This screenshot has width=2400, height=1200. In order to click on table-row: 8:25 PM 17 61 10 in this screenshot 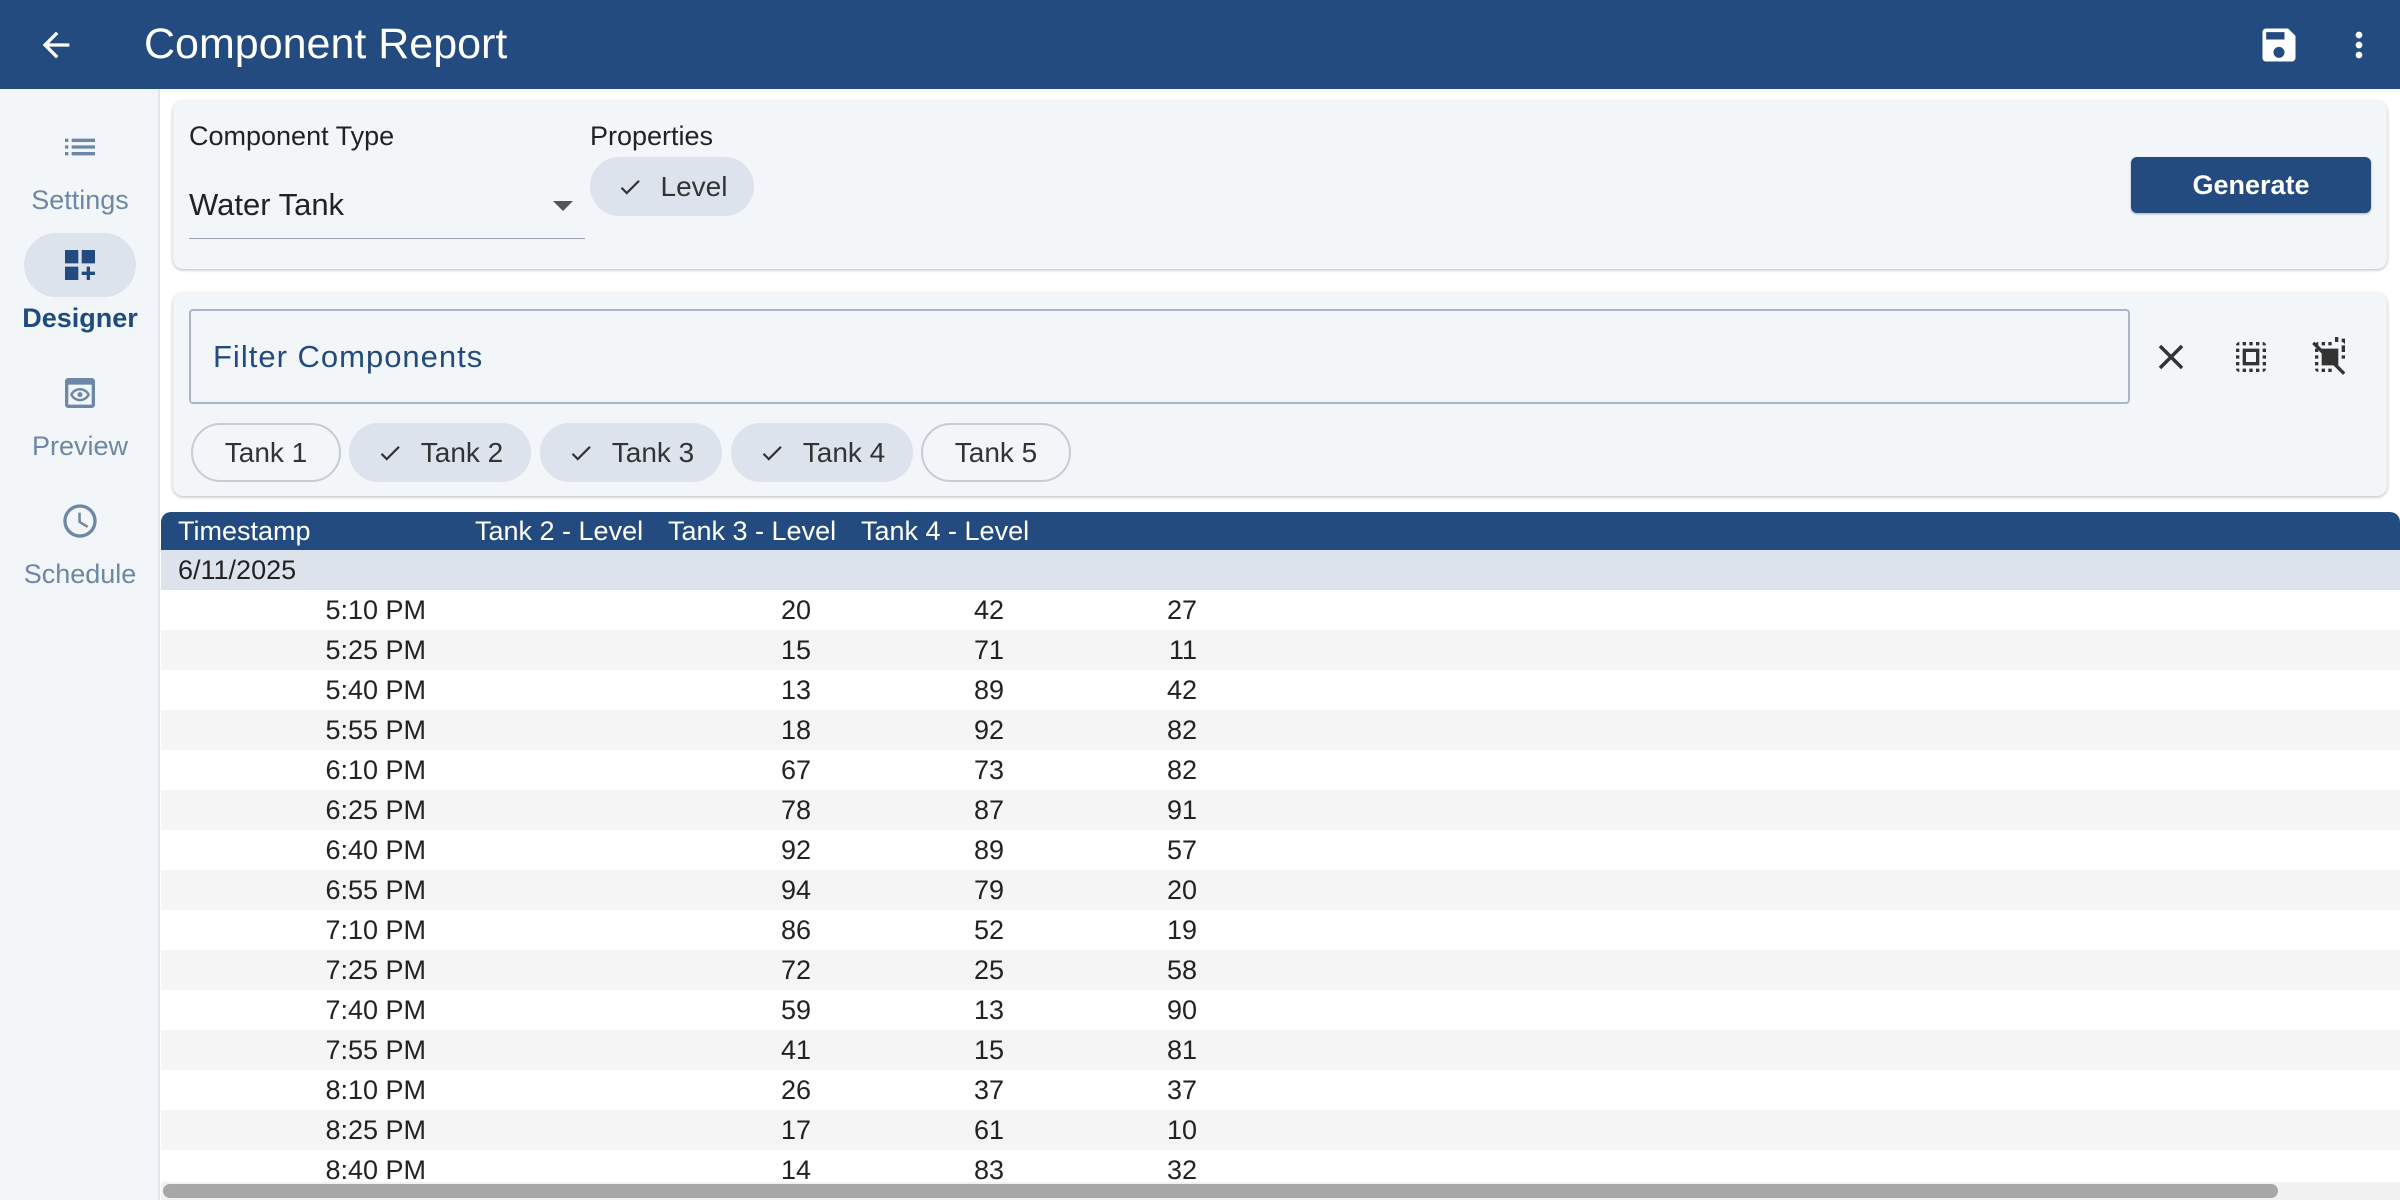, I will do `click(1280, 1130)`.